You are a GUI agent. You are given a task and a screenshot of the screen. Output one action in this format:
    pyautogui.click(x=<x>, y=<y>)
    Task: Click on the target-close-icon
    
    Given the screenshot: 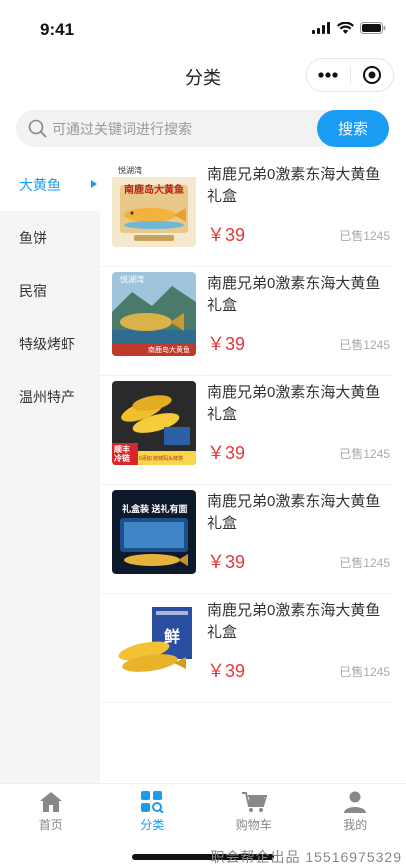 What is the action you would take?
    pyautogui.click(x=371, y=75)
    